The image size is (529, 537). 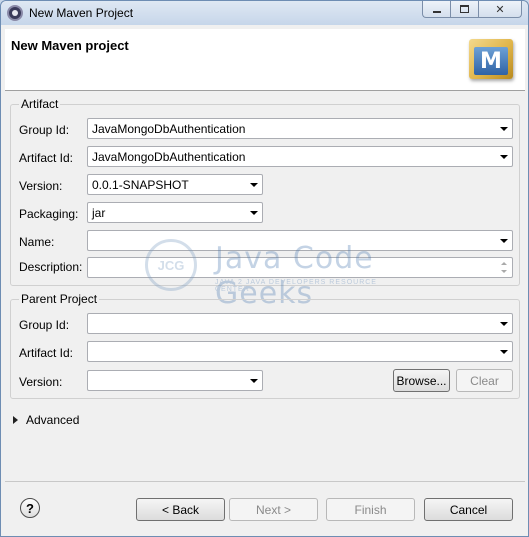 What do you see at coordinates (41, 186) in the screenshot?
I see `version-label: Version:` at bounding box center [41, 186].